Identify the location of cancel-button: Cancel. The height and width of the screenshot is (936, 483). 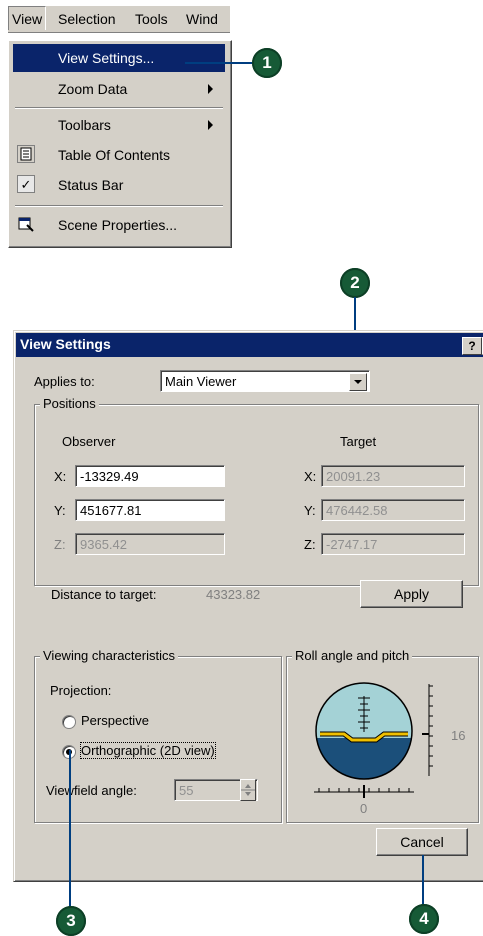
(422, 842).